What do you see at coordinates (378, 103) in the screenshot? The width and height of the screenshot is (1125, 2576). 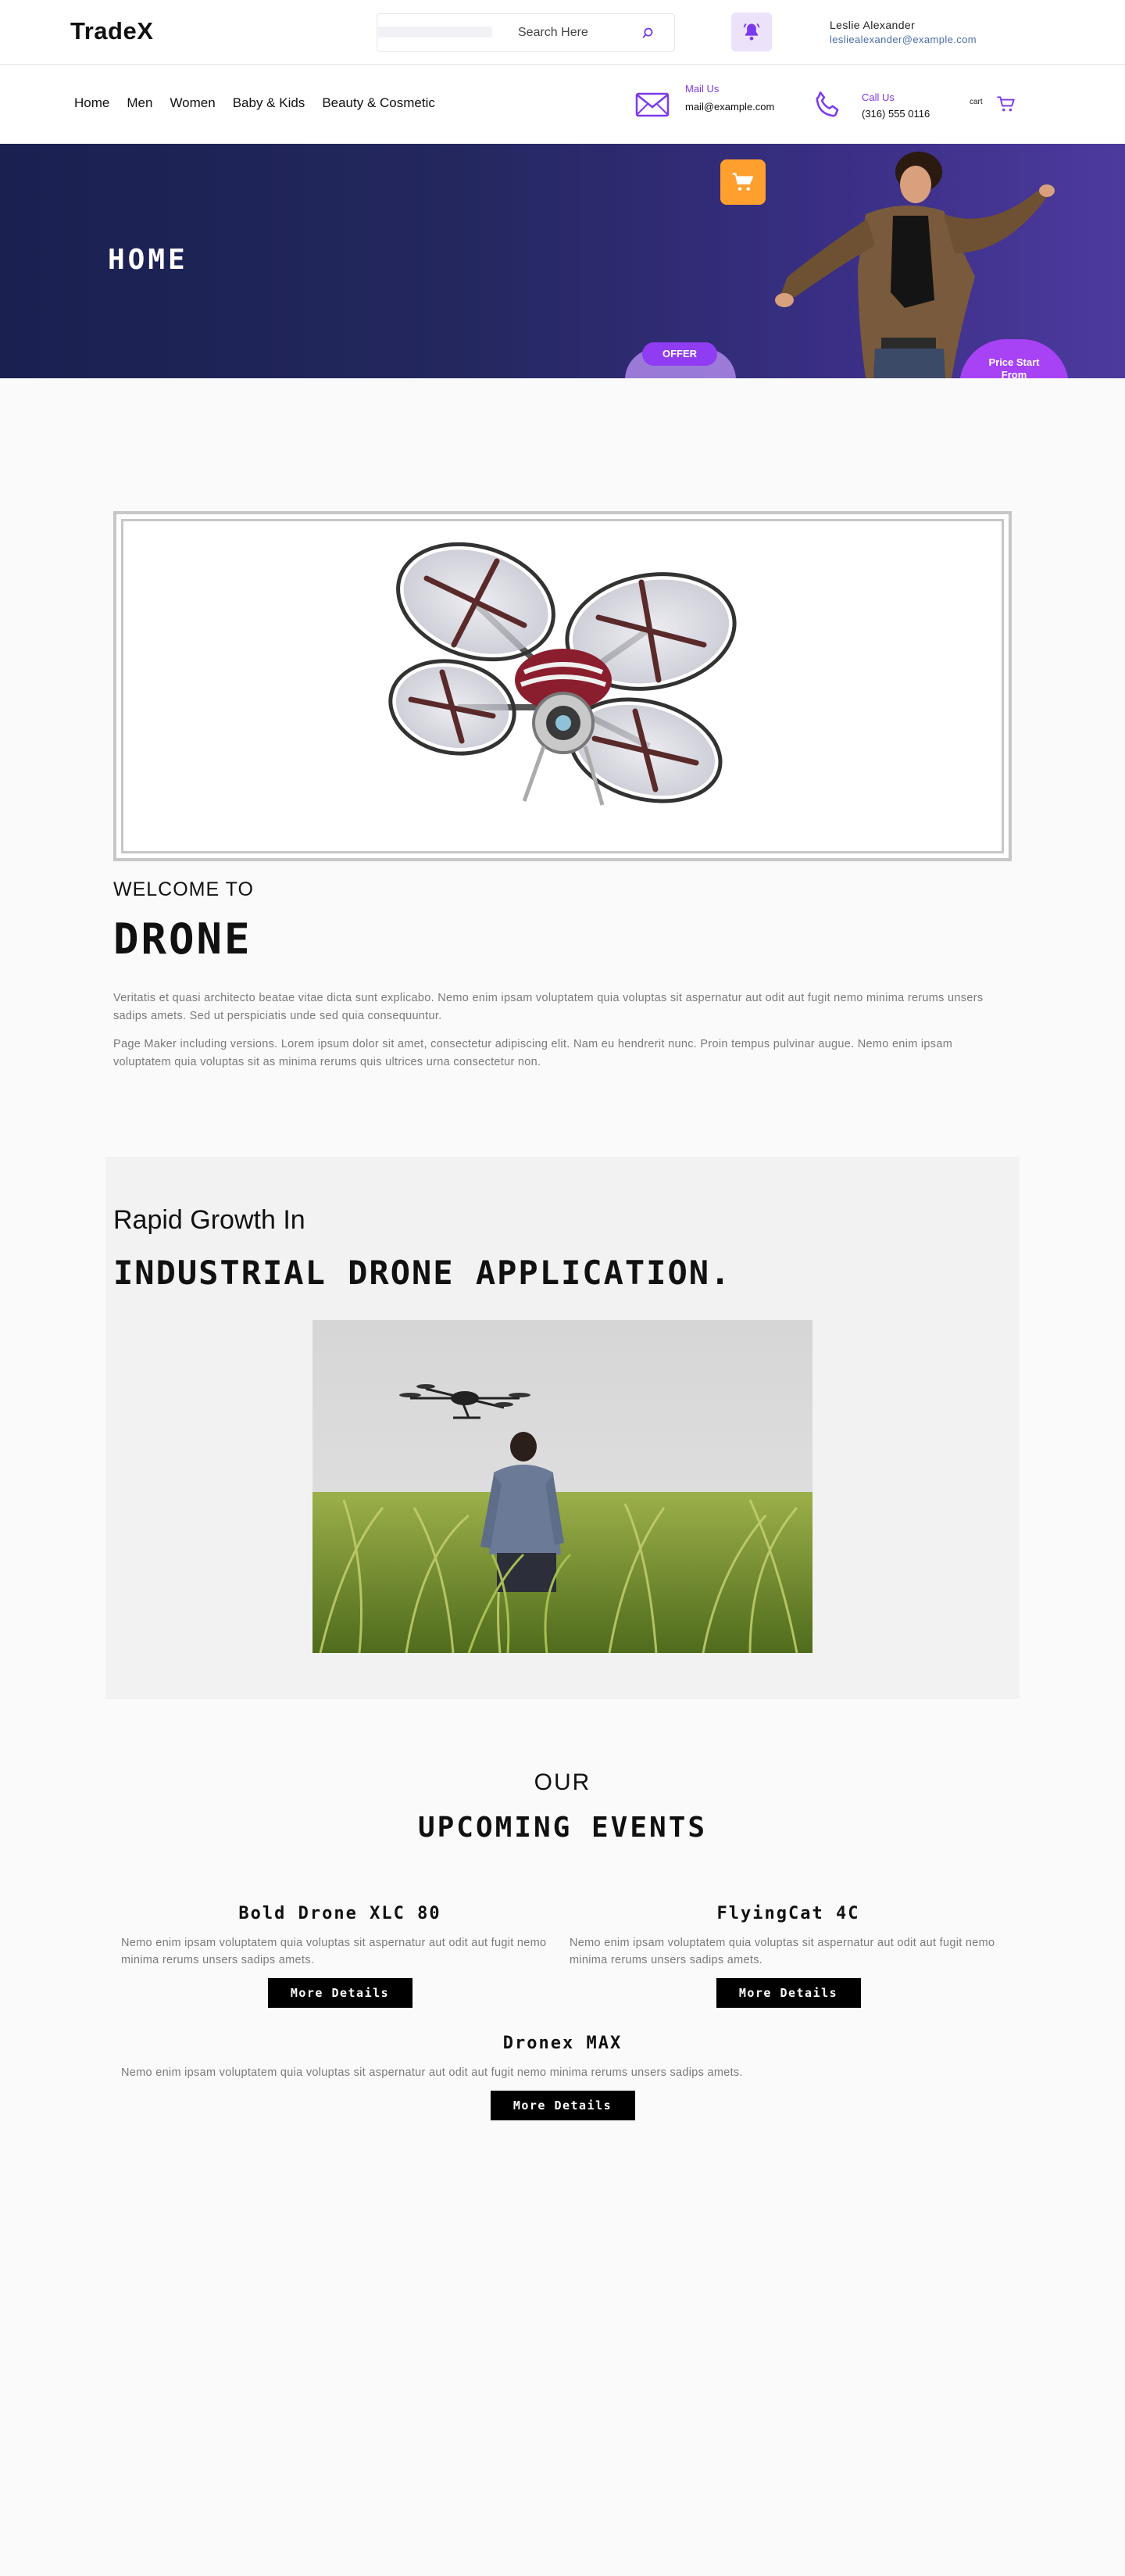 I see `nav-link-beauty-cosmetic: Beauty & Cosmetic` at bounding box center [378, 103].